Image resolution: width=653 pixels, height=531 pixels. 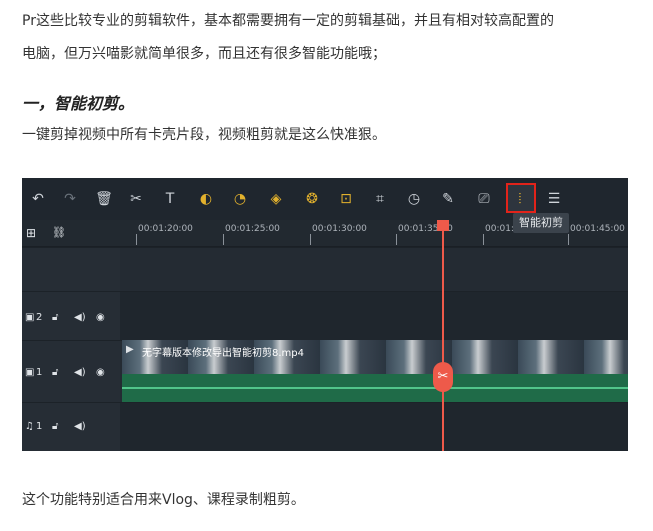 What do you see at coordinates (448, 199) in the screenshot?
I see `pen-icon: ✎` at bounding box center [448, 199].